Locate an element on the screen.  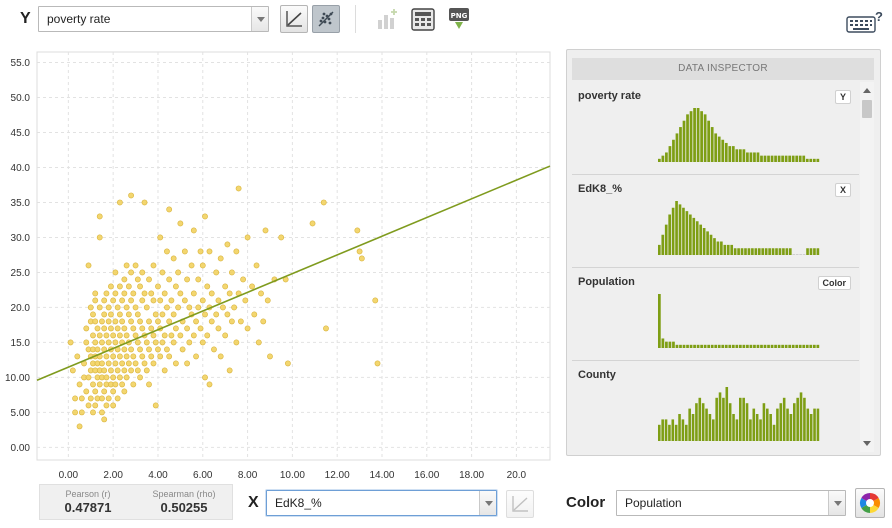
x-field-select: EdK8_% is located at coordinates (381, 503).